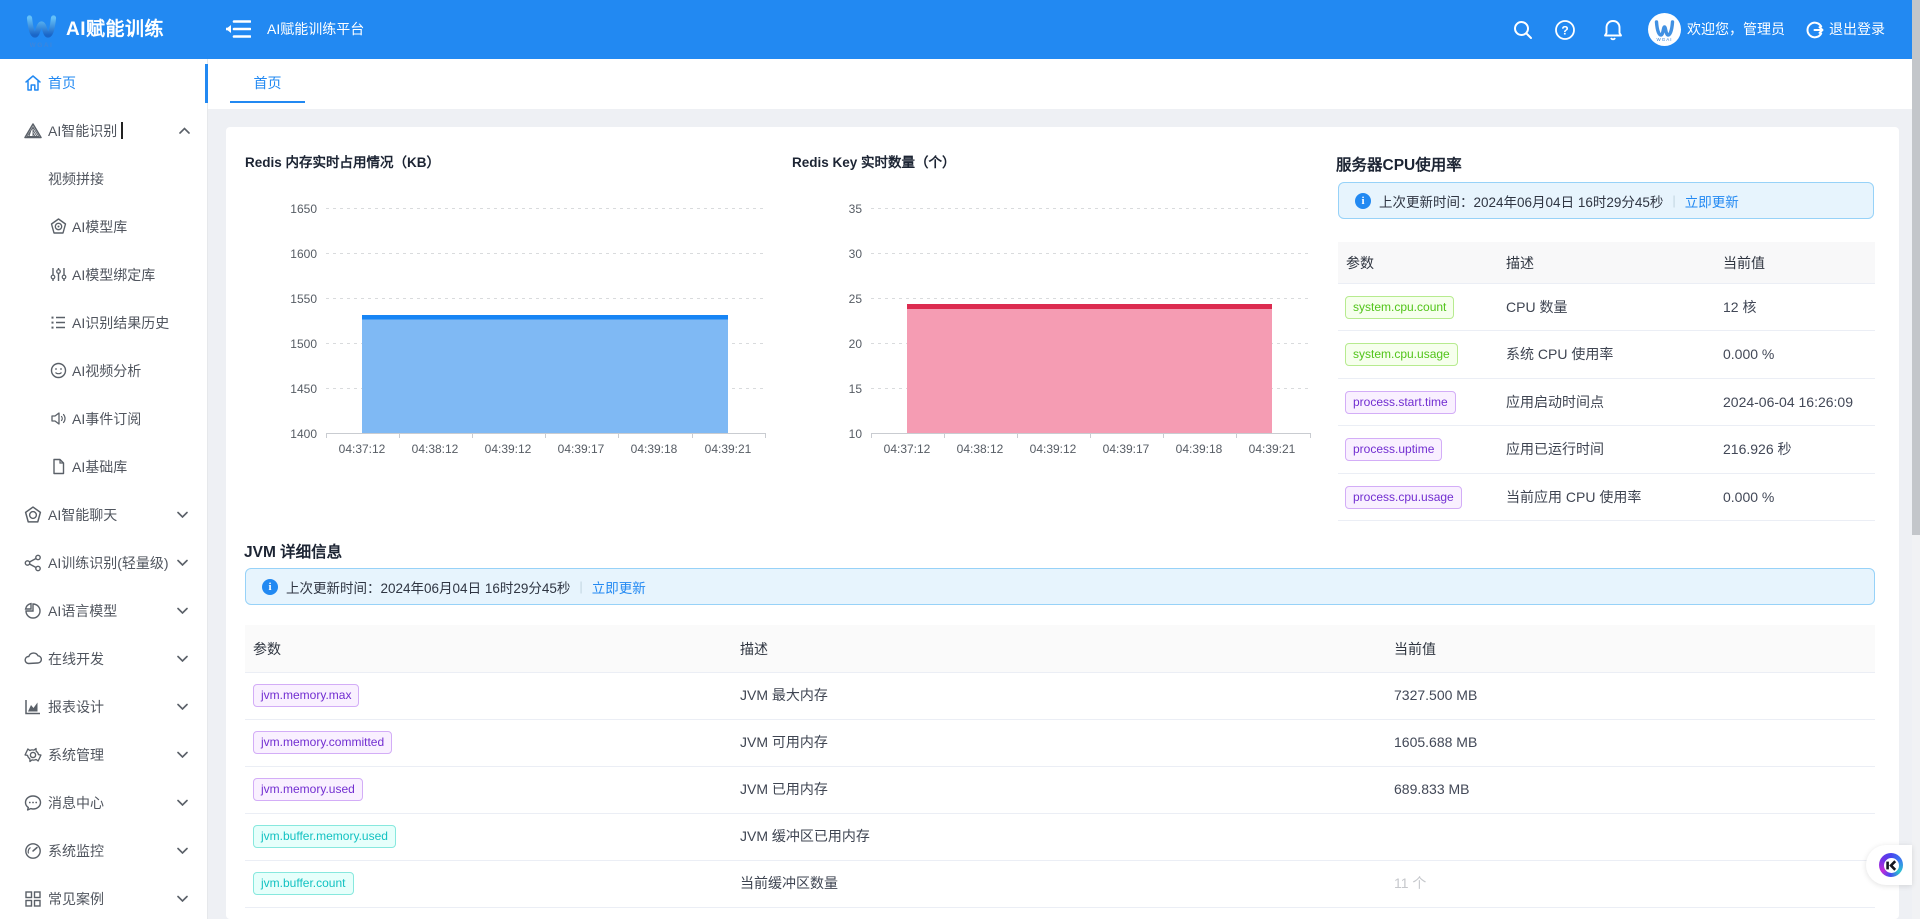 Image resolution: width=1920 pixels, height=919 pixels. What do you see at coordinates (856, 209) in the screenshot?
I see `svg-text: 35` at bounding box center [856, 209].